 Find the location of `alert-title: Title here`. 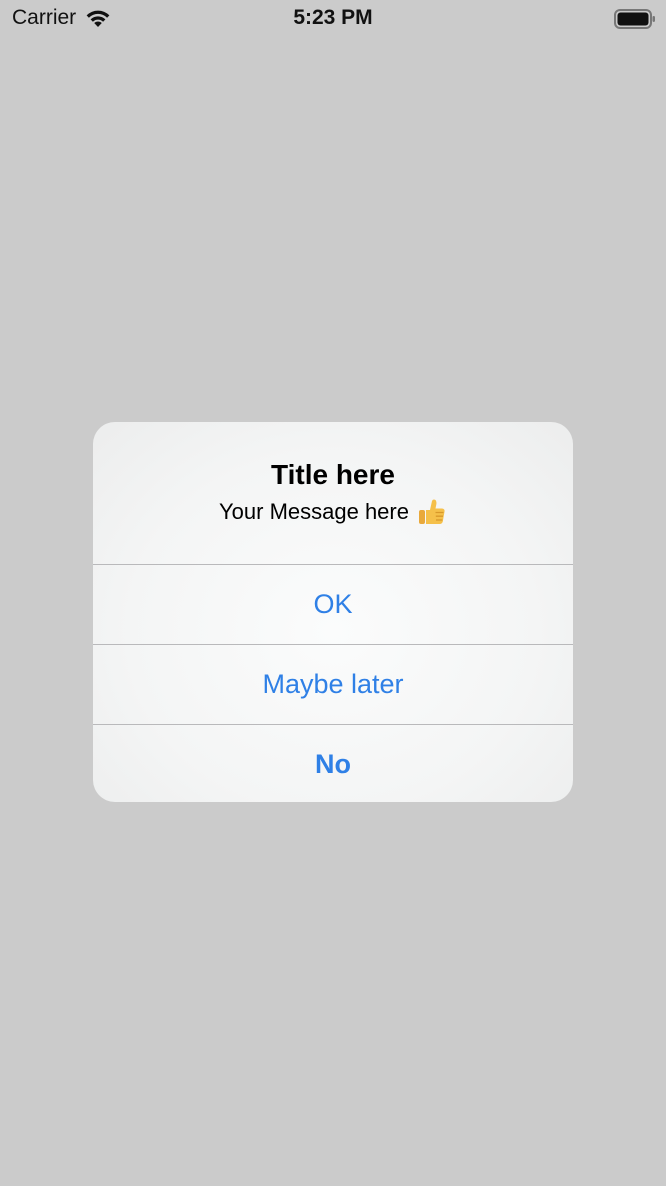

alert-title: Title here is located at coordinates (333, 474).